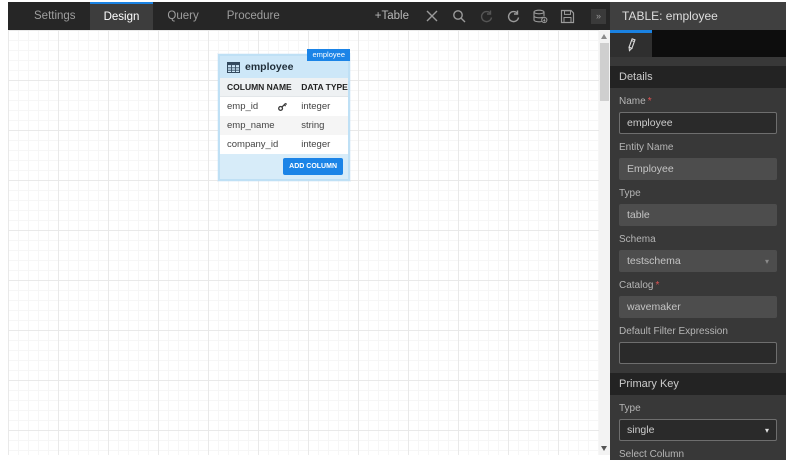 This screenshot has width=799, height=467. What do you see at coordinates (604, 36) in the screenshot?
I see `scroll-up-icon` at bounding box center [604, 36].